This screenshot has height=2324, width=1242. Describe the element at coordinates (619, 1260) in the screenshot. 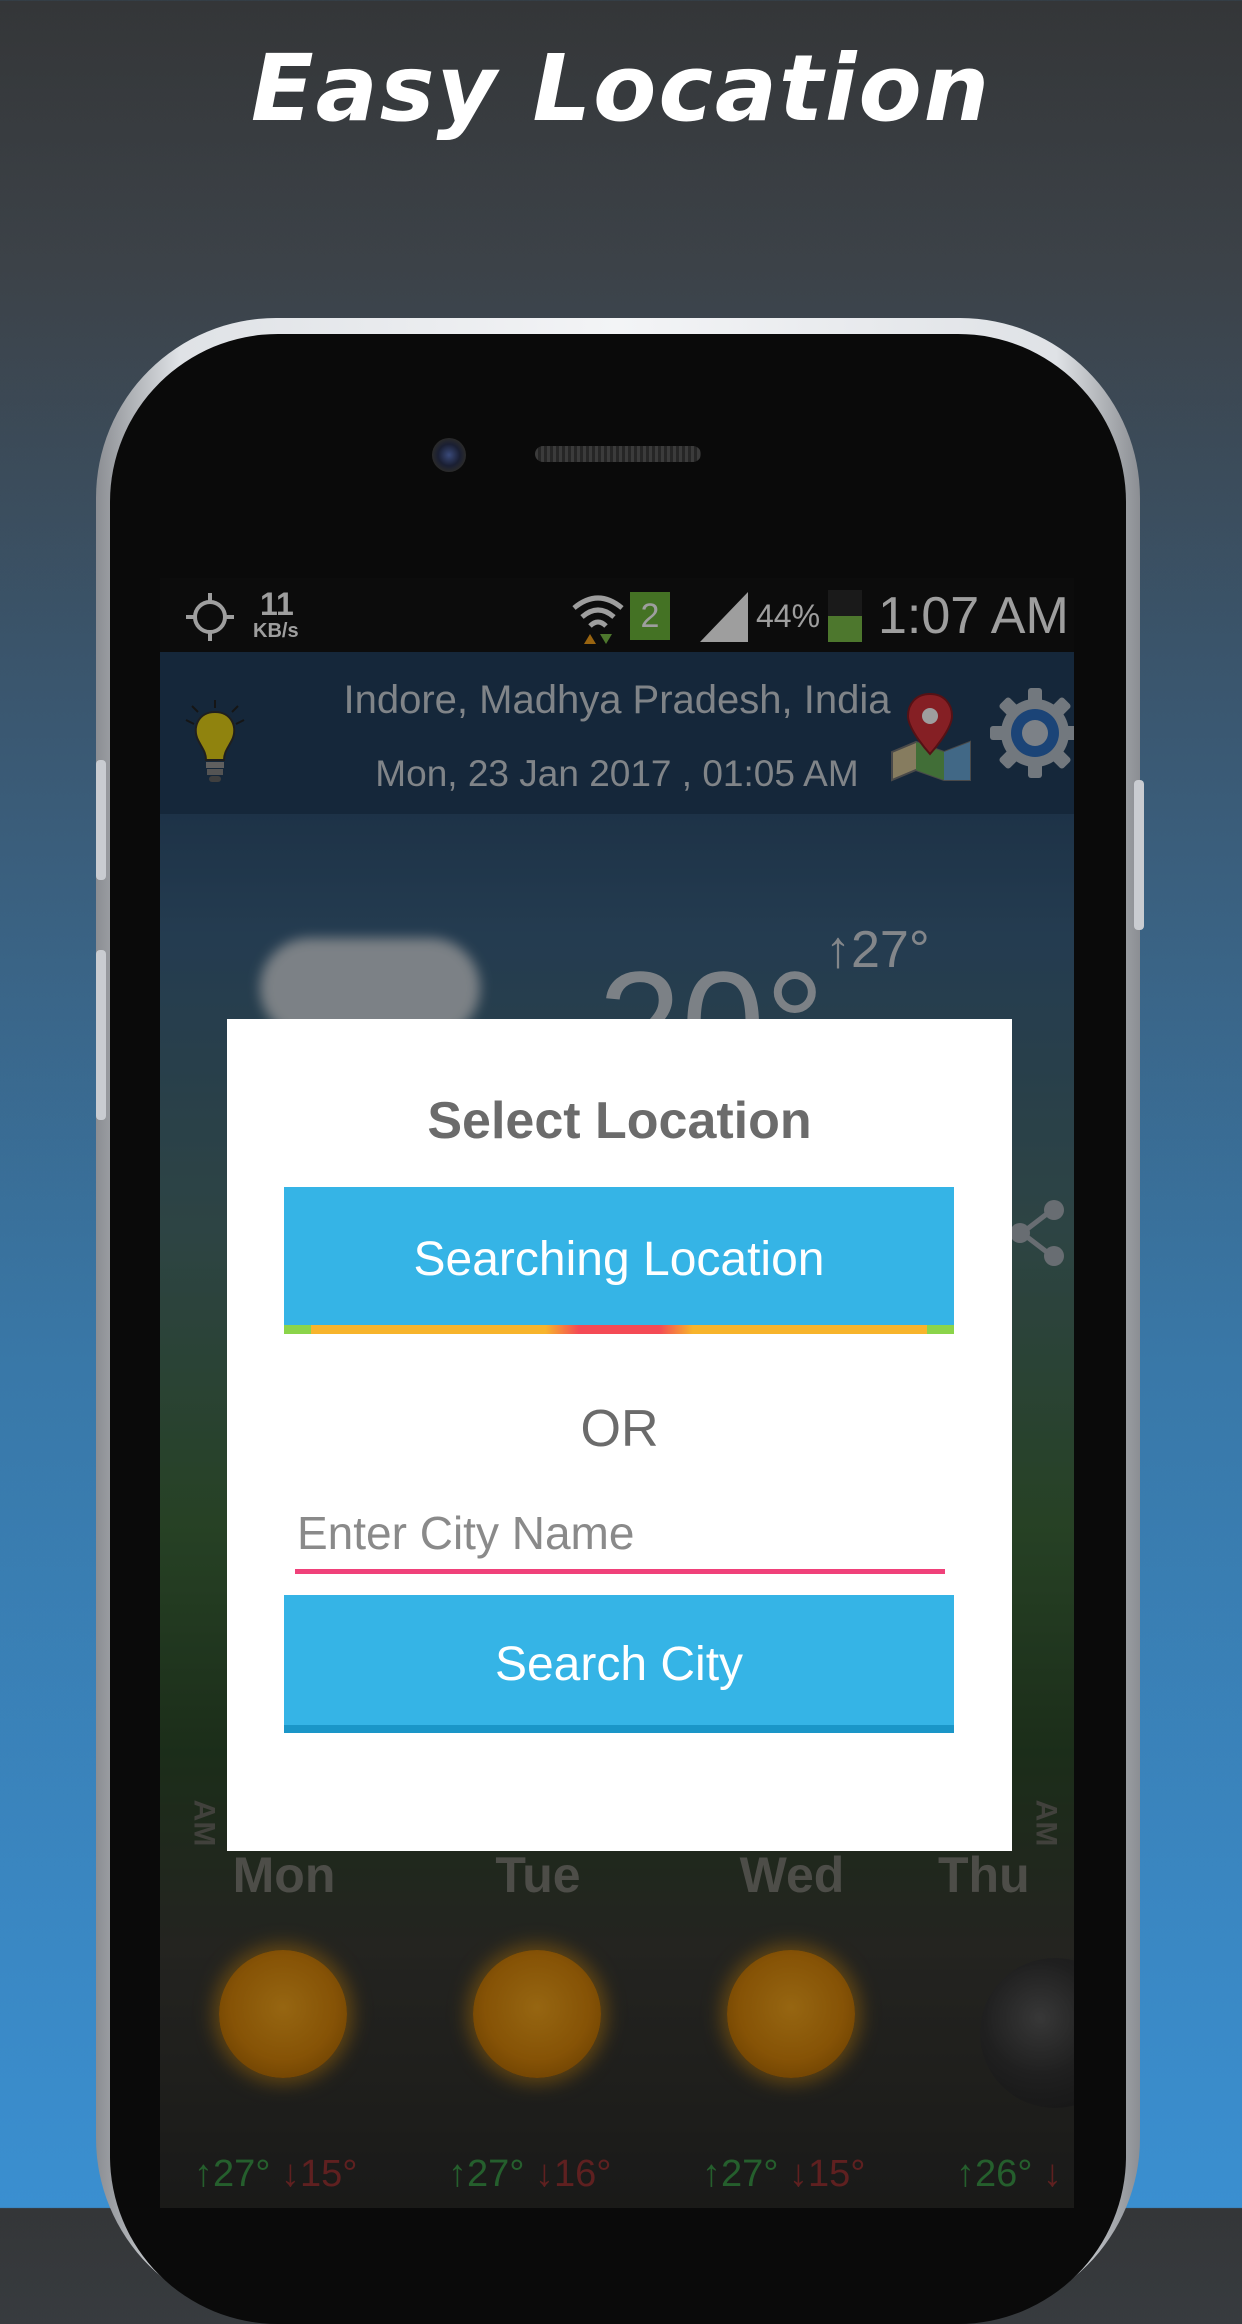

I see `searching-location-button: Searching Location` at that location.